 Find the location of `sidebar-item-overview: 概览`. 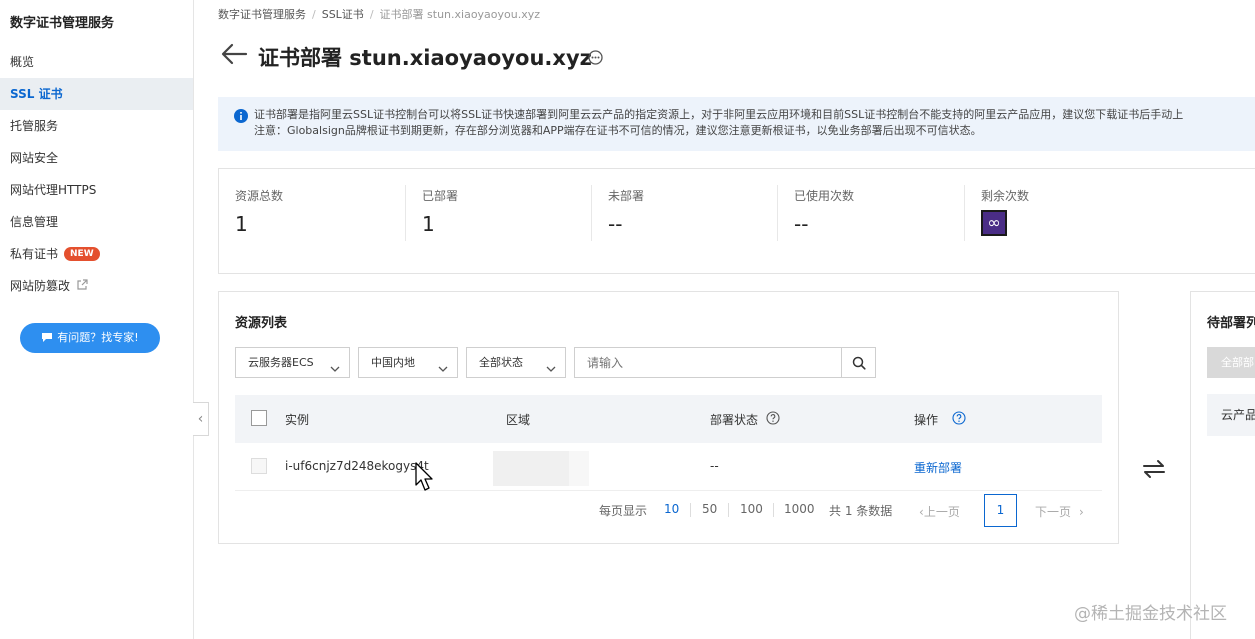

sidebar-item-overview: 概览 is located at coordinates (96, 62).